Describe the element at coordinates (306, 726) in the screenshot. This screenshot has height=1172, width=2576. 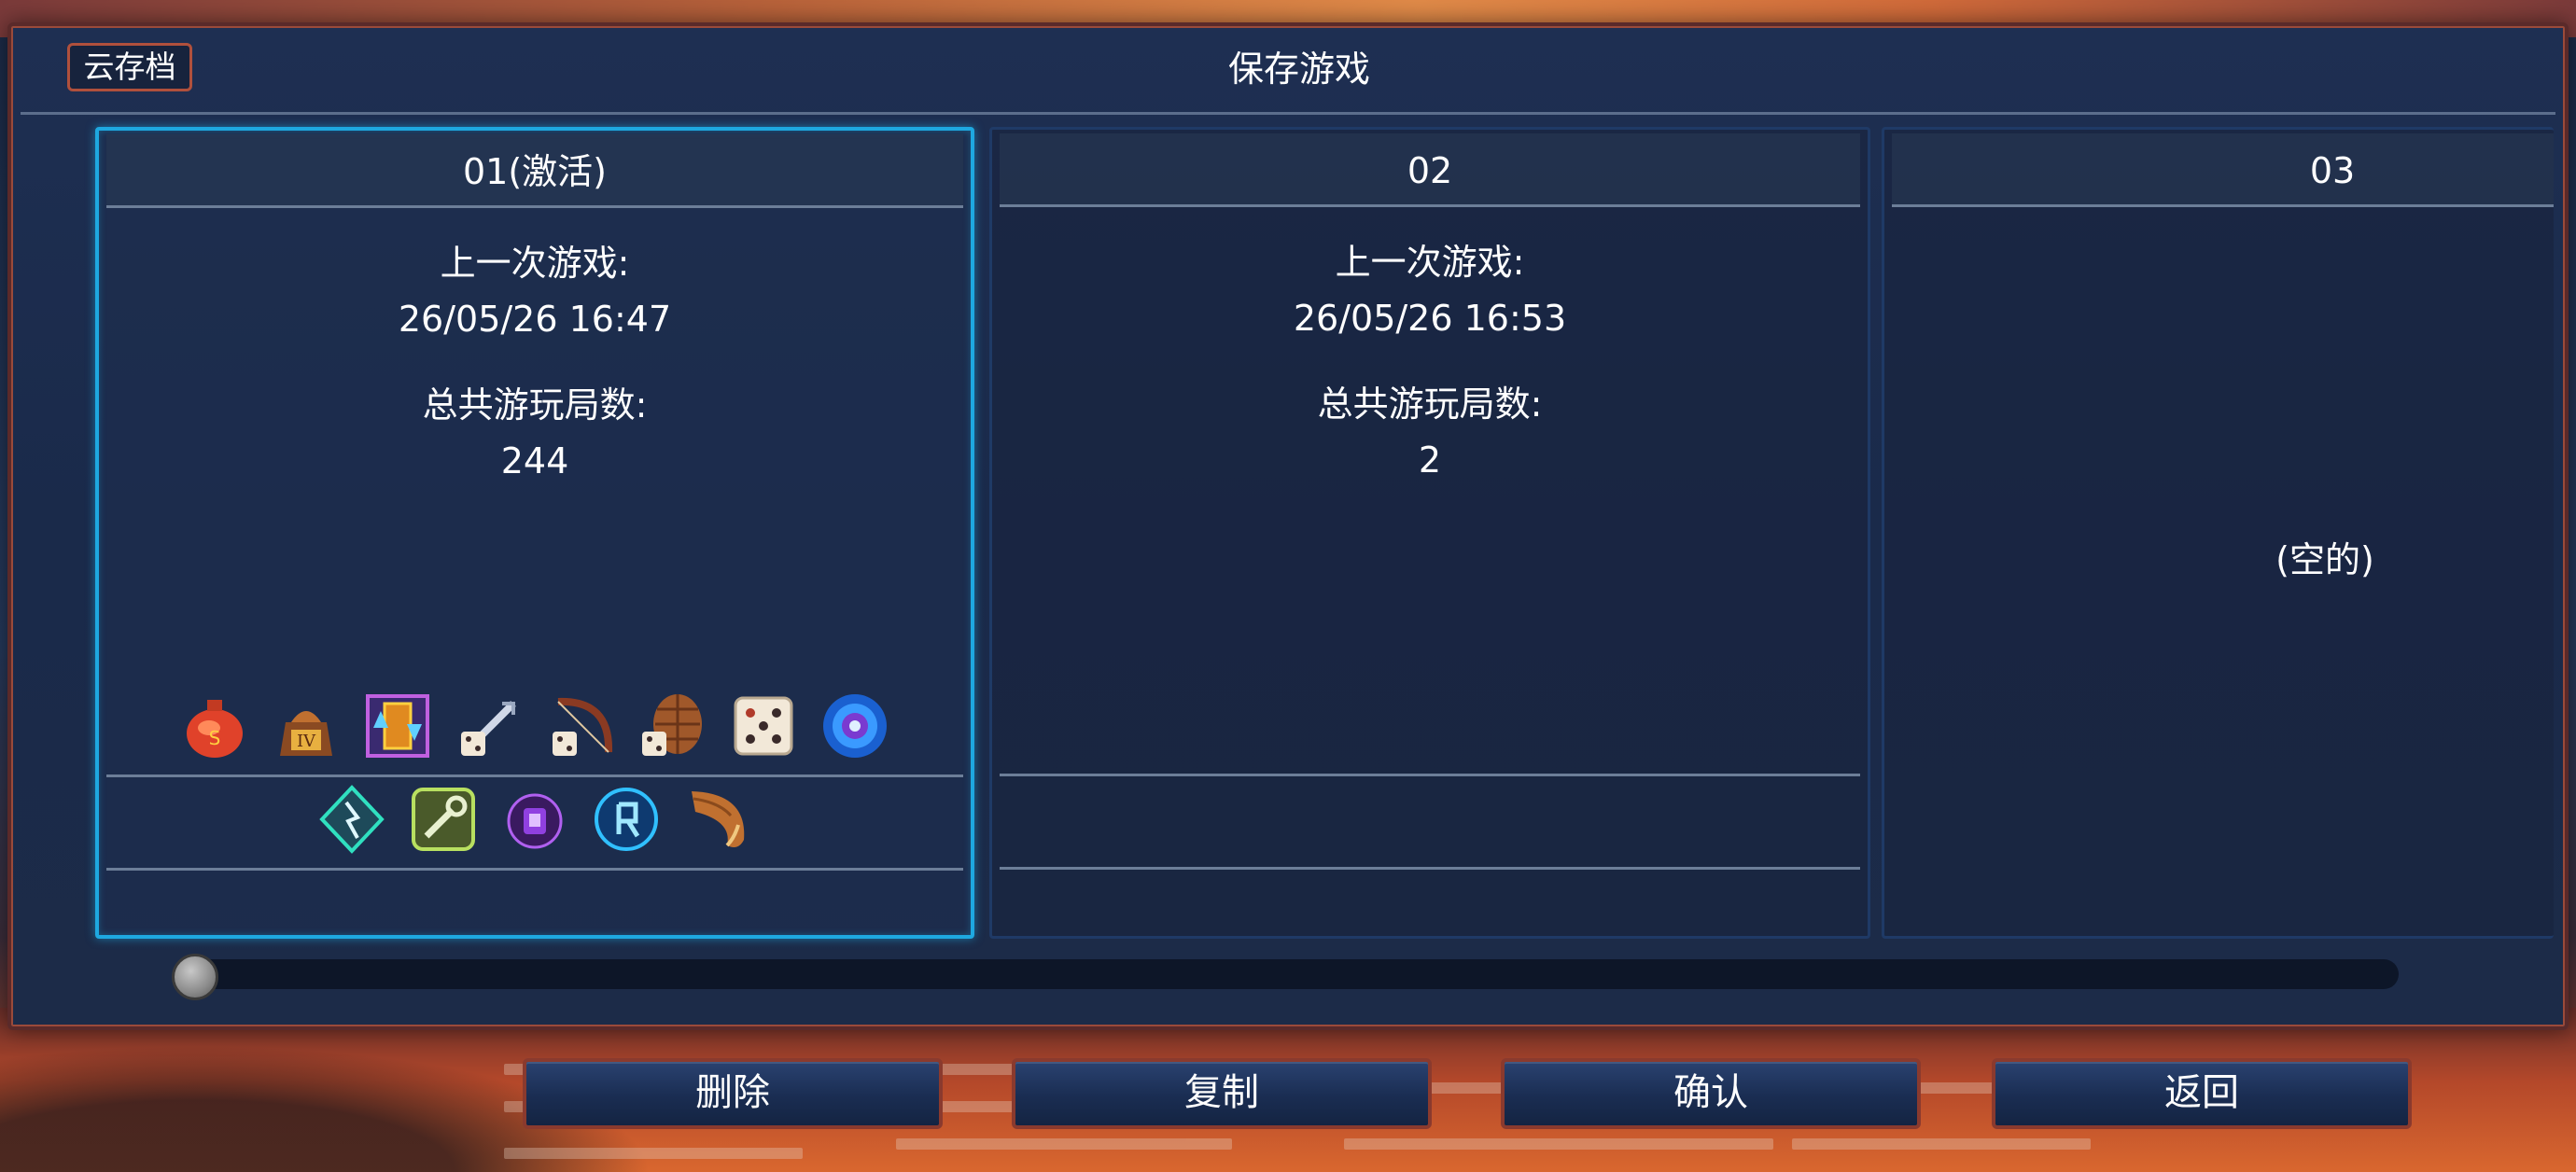
I see `treasure-bag-icon: IV` at that location.